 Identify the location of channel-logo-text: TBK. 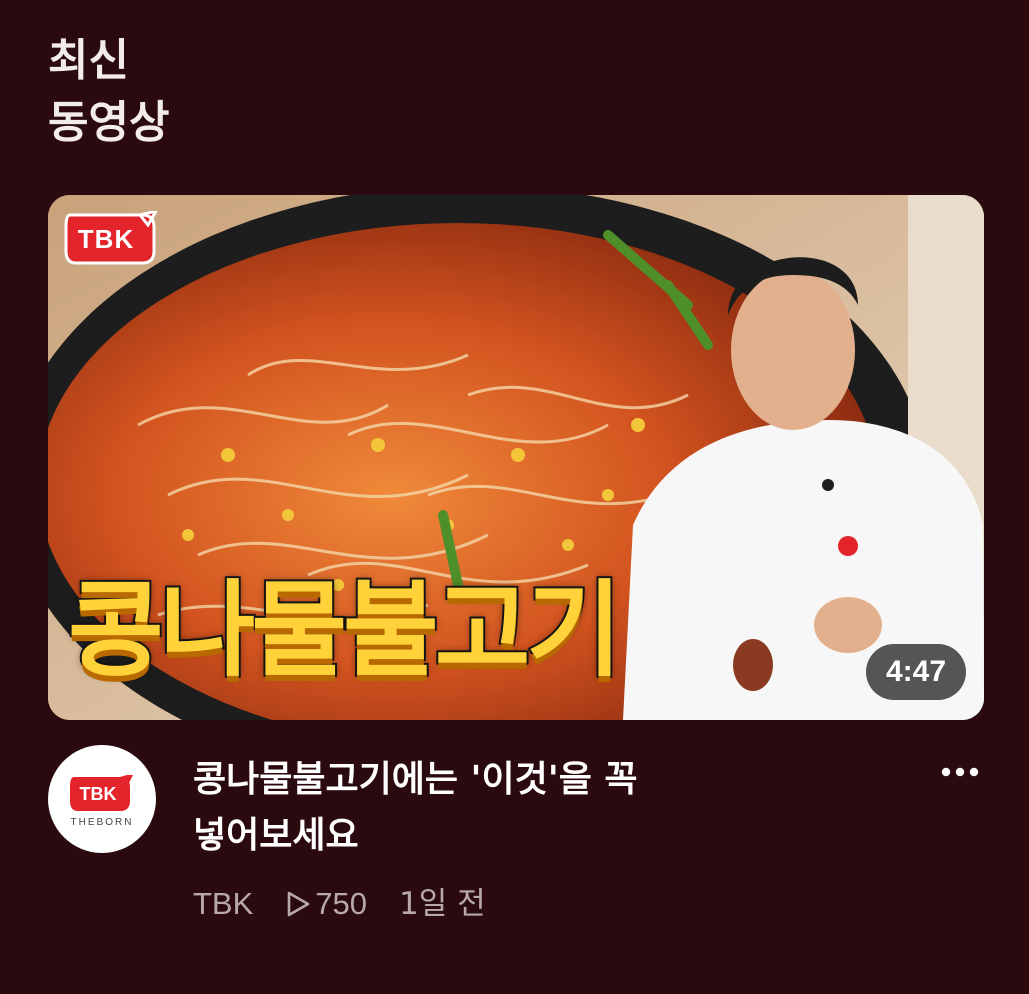
(98, 794).